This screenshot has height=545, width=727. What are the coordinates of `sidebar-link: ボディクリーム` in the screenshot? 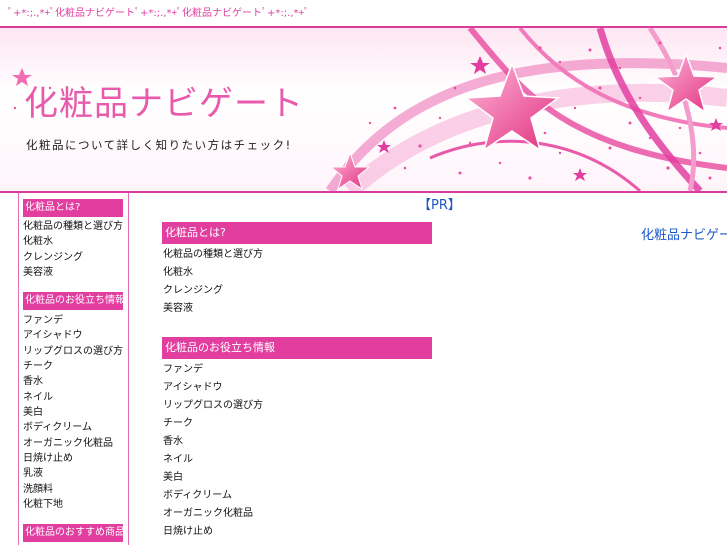 It's located at (57, 428).